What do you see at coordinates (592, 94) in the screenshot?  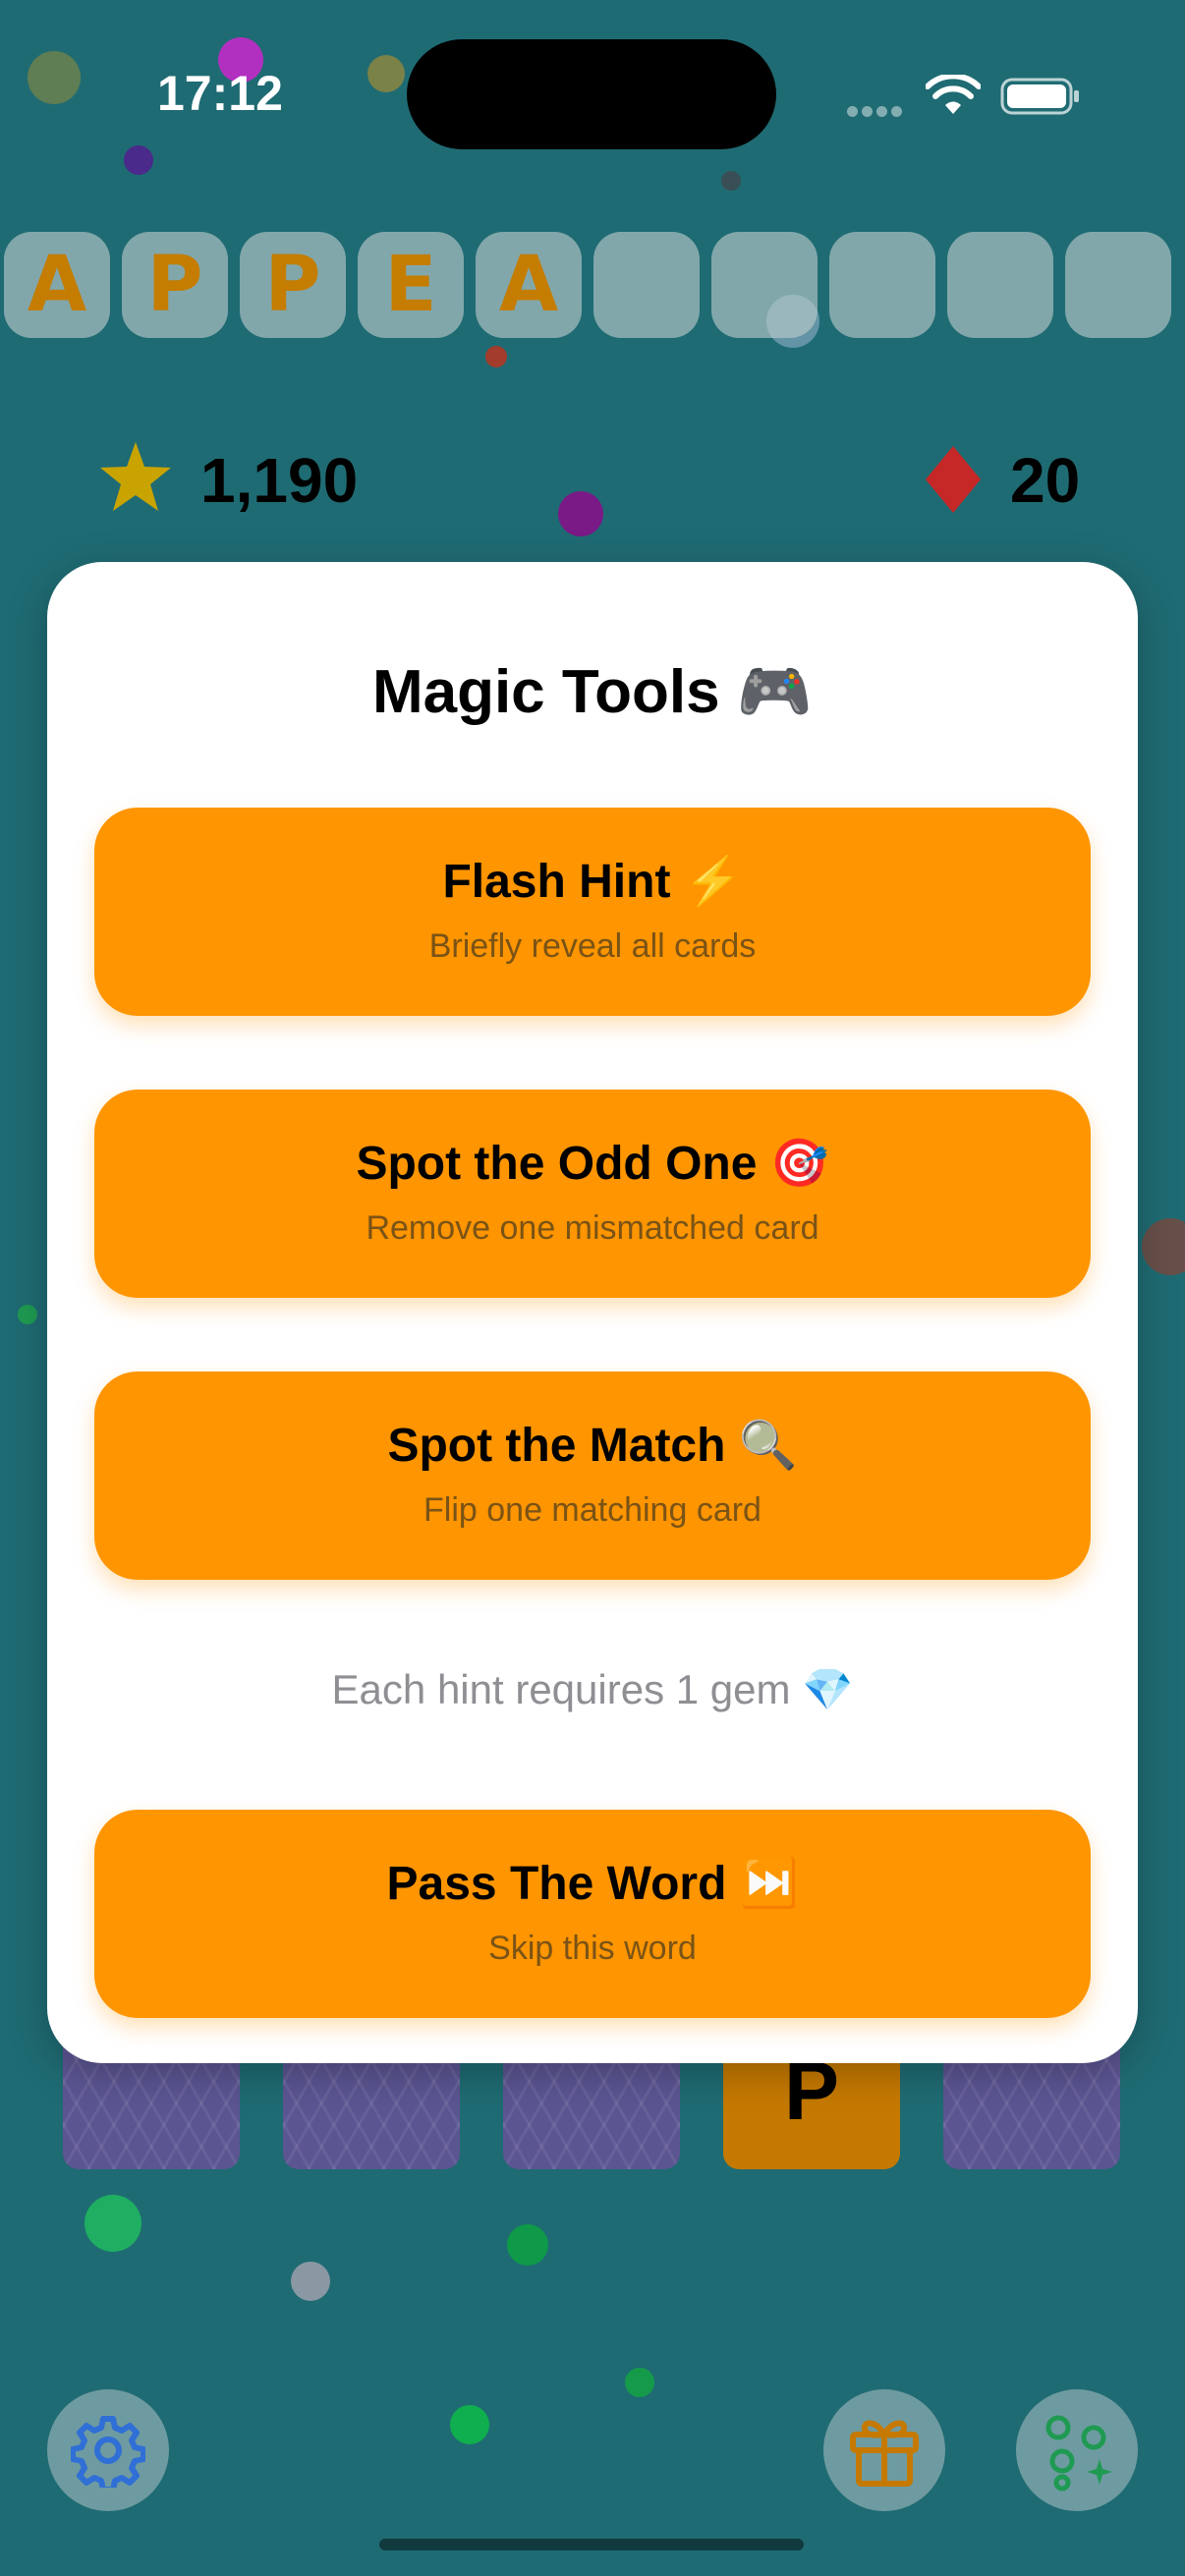 I see `dynamic-island` at bounding box center [592, 94].